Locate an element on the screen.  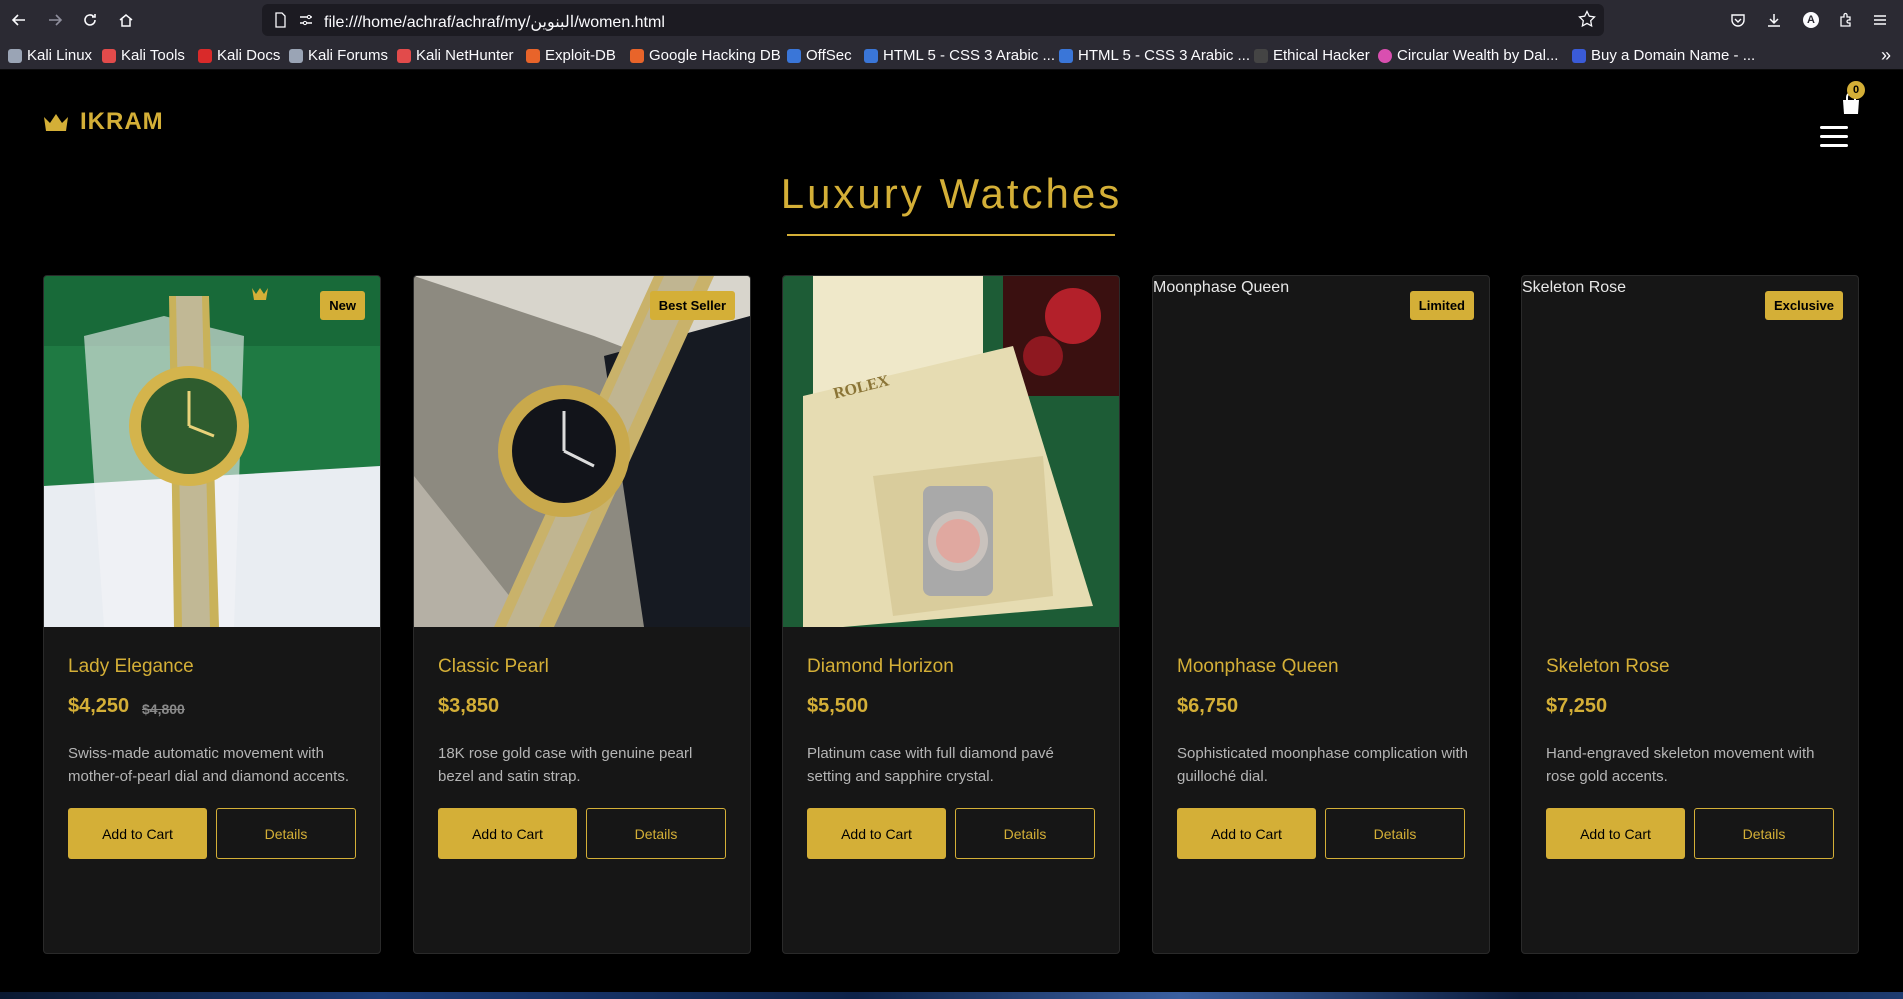
offsec-icon is located at coordinates (794, 55).